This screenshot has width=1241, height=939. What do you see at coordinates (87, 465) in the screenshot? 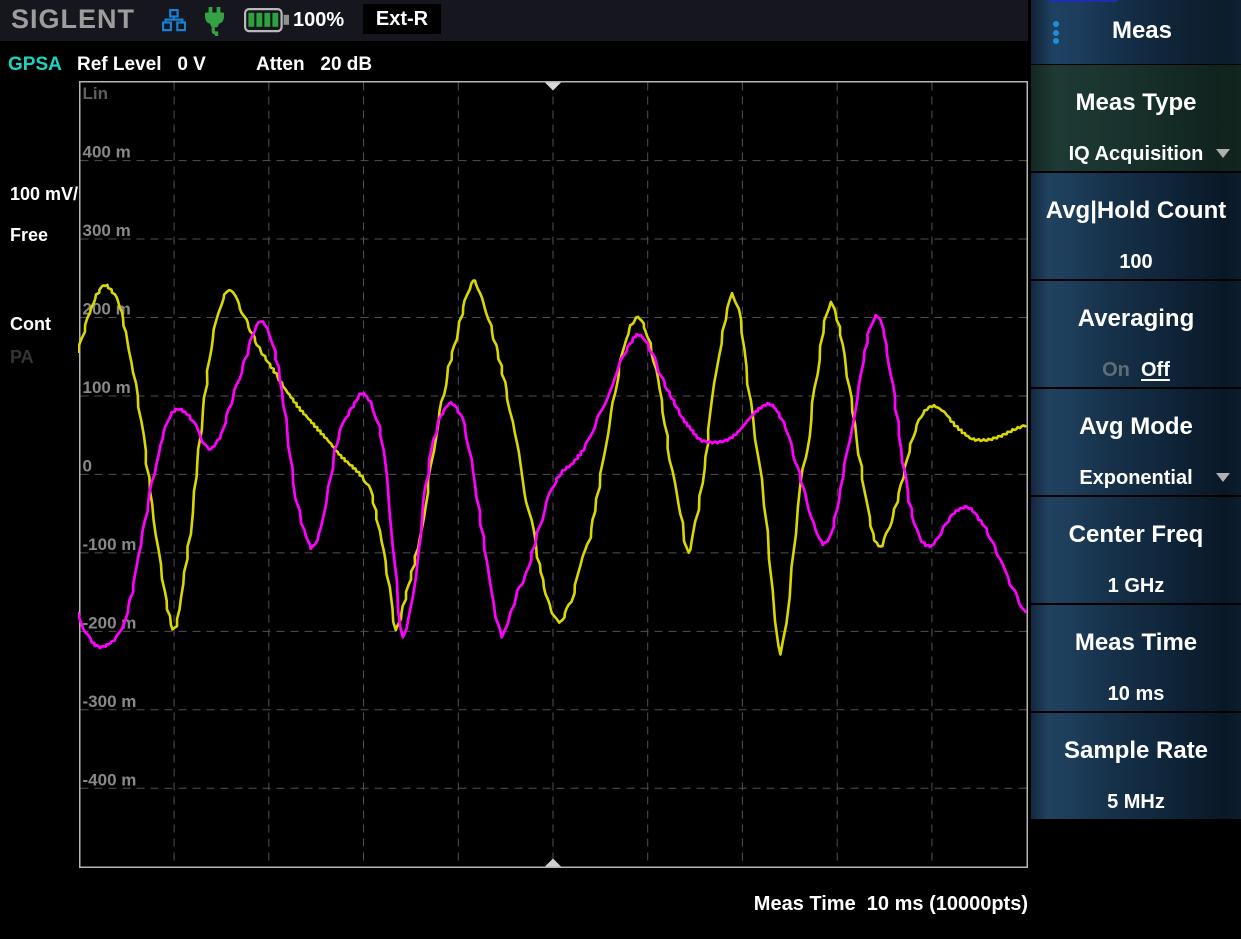
I see `svg-text: 0` at bounding box center [87, 465].